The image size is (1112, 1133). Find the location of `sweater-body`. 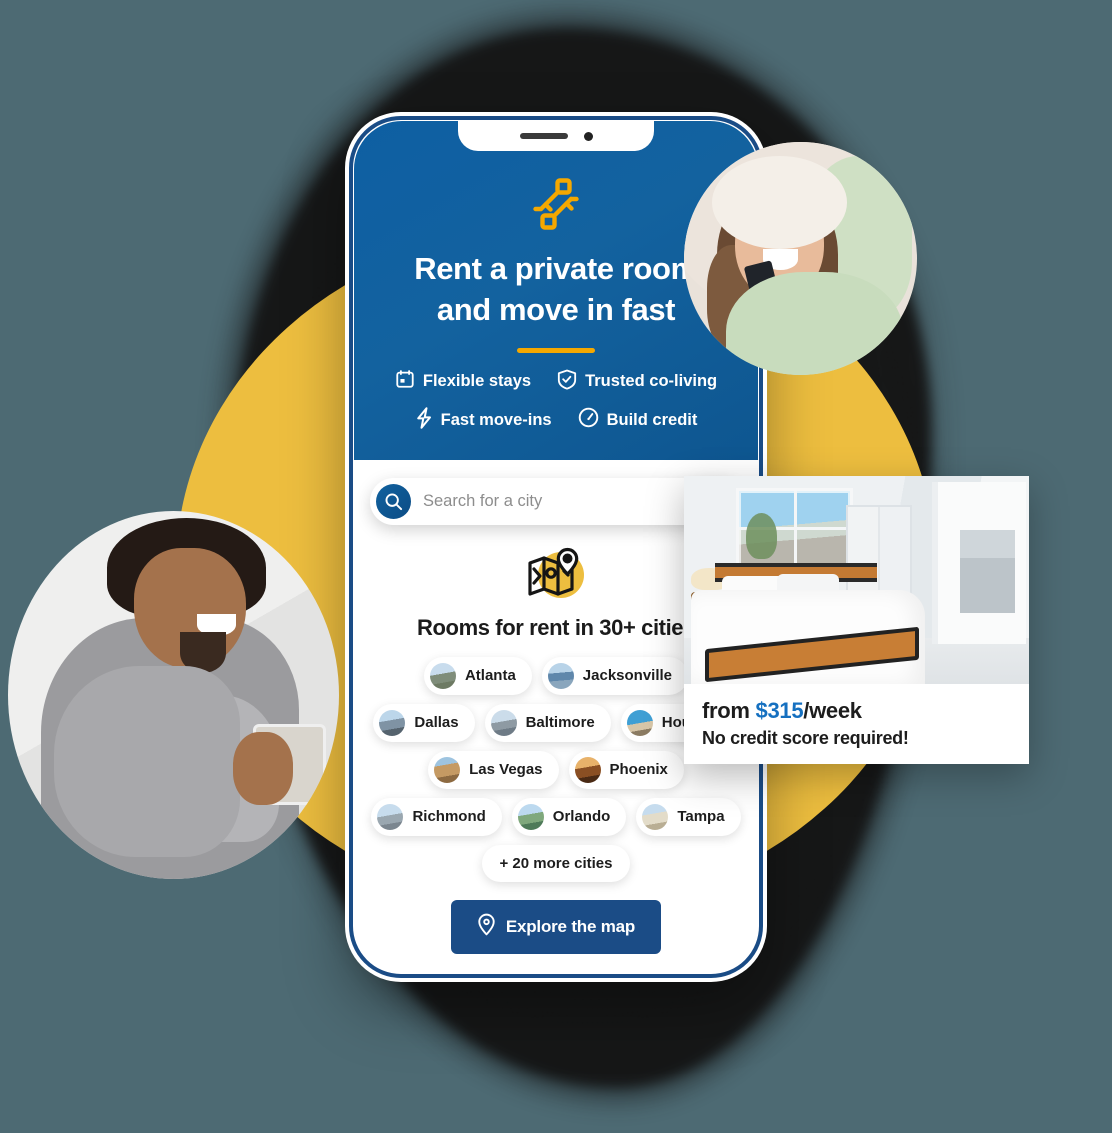

sweater-body is located at coordinates (814, 323).